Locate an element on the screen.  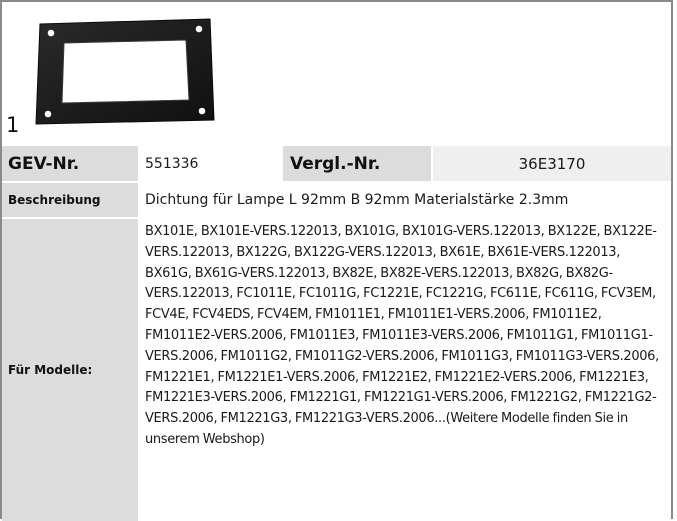
beschreibung-label: Beschreibung is located at coordinates (54, 200).